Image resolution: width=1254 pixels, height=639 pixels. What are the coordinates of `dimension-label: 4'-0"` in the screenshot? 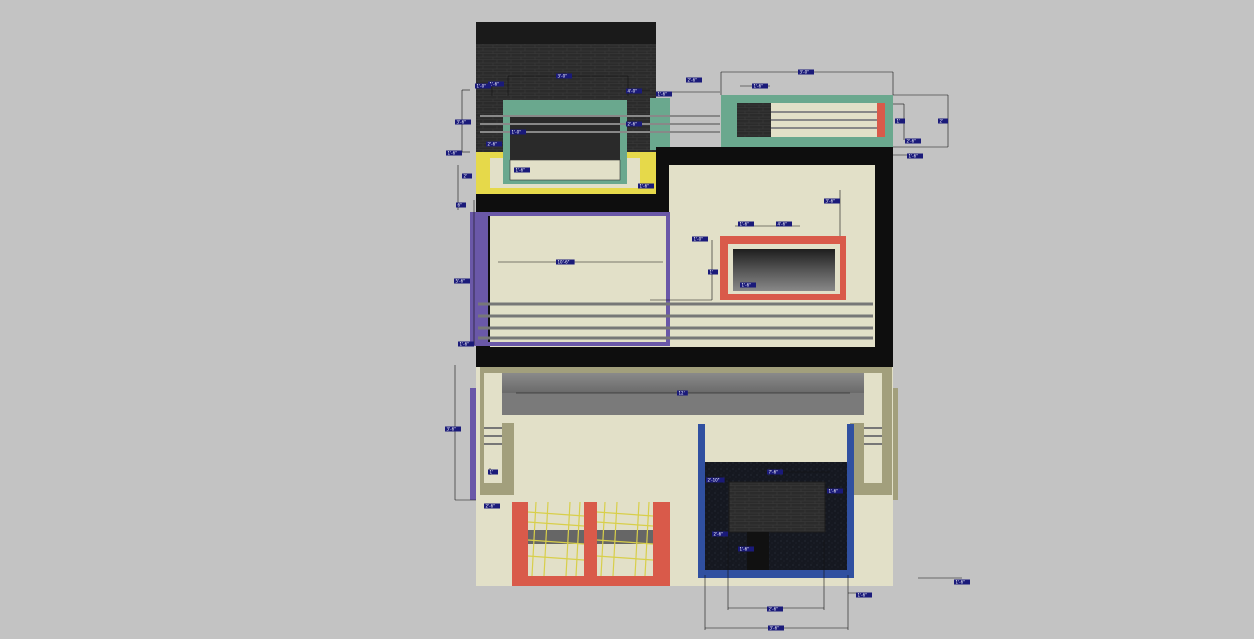 It's located at (634, 91).